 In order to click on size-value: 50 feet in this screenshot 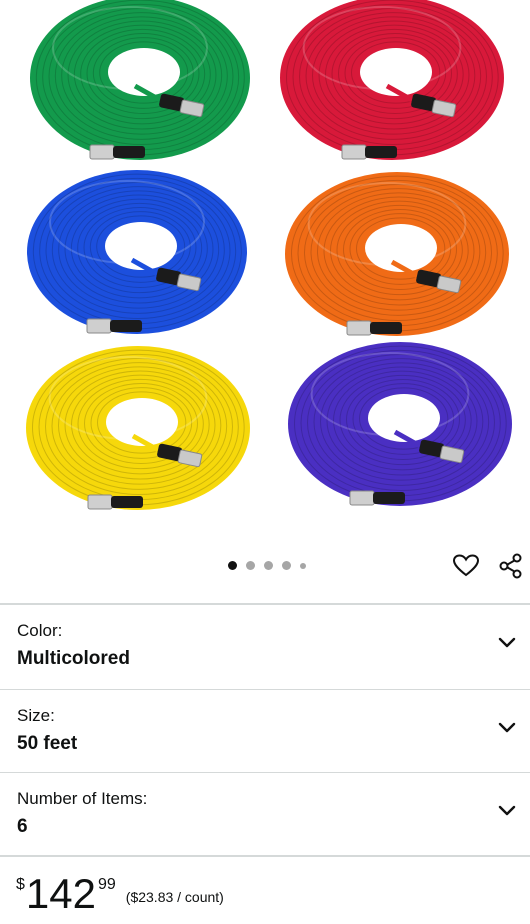, I will do `click(47, 743)`.